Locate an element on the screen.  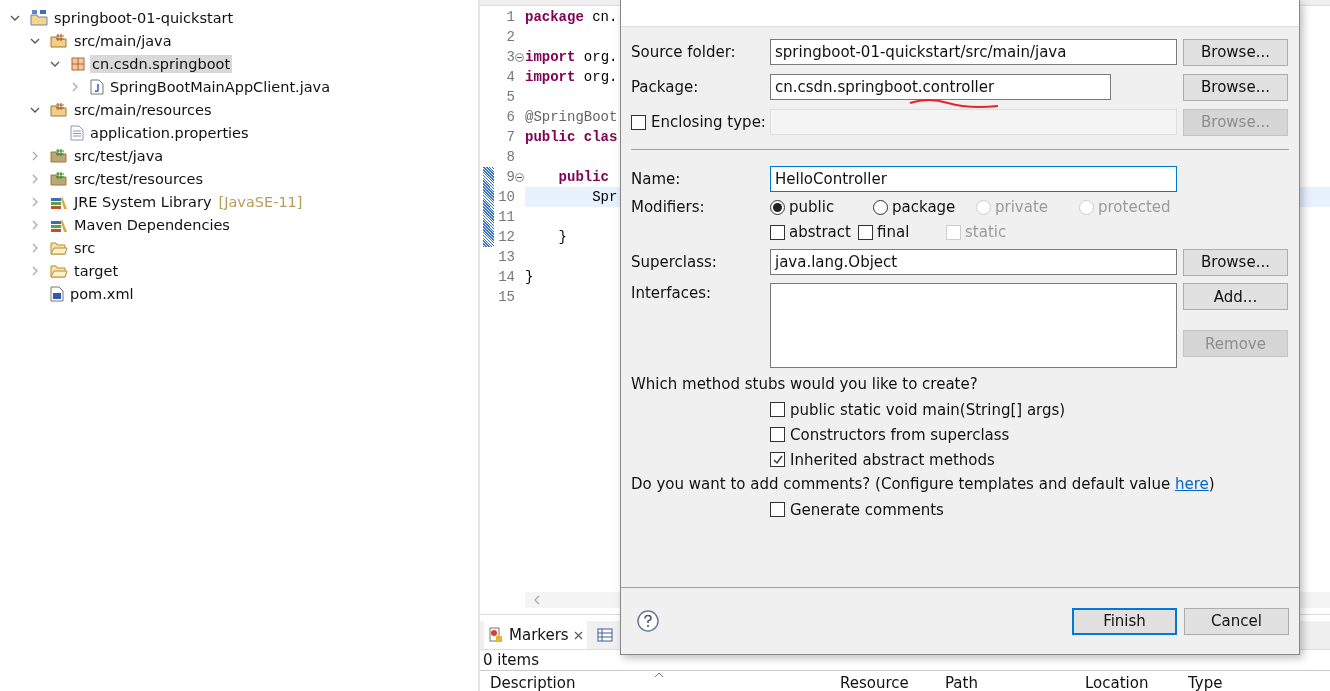
checkbox-label: Inherited abstract methods is located at coordinates (892, 459).